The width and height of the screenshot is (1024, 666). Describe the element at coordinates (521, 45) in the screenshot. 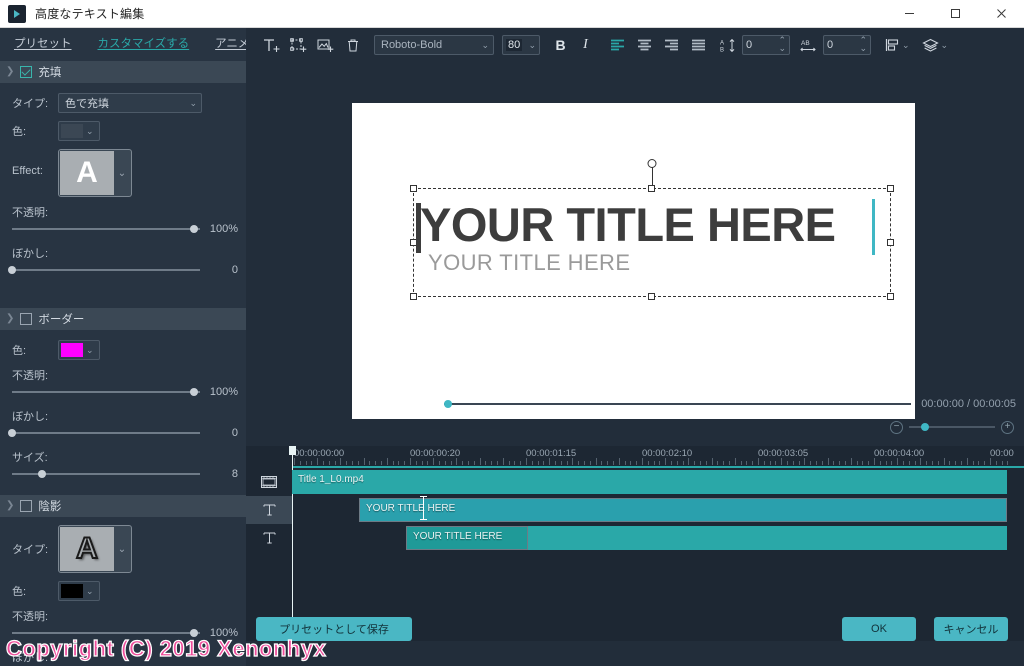

I see `font-size-select: 80 ⌄` at that location.